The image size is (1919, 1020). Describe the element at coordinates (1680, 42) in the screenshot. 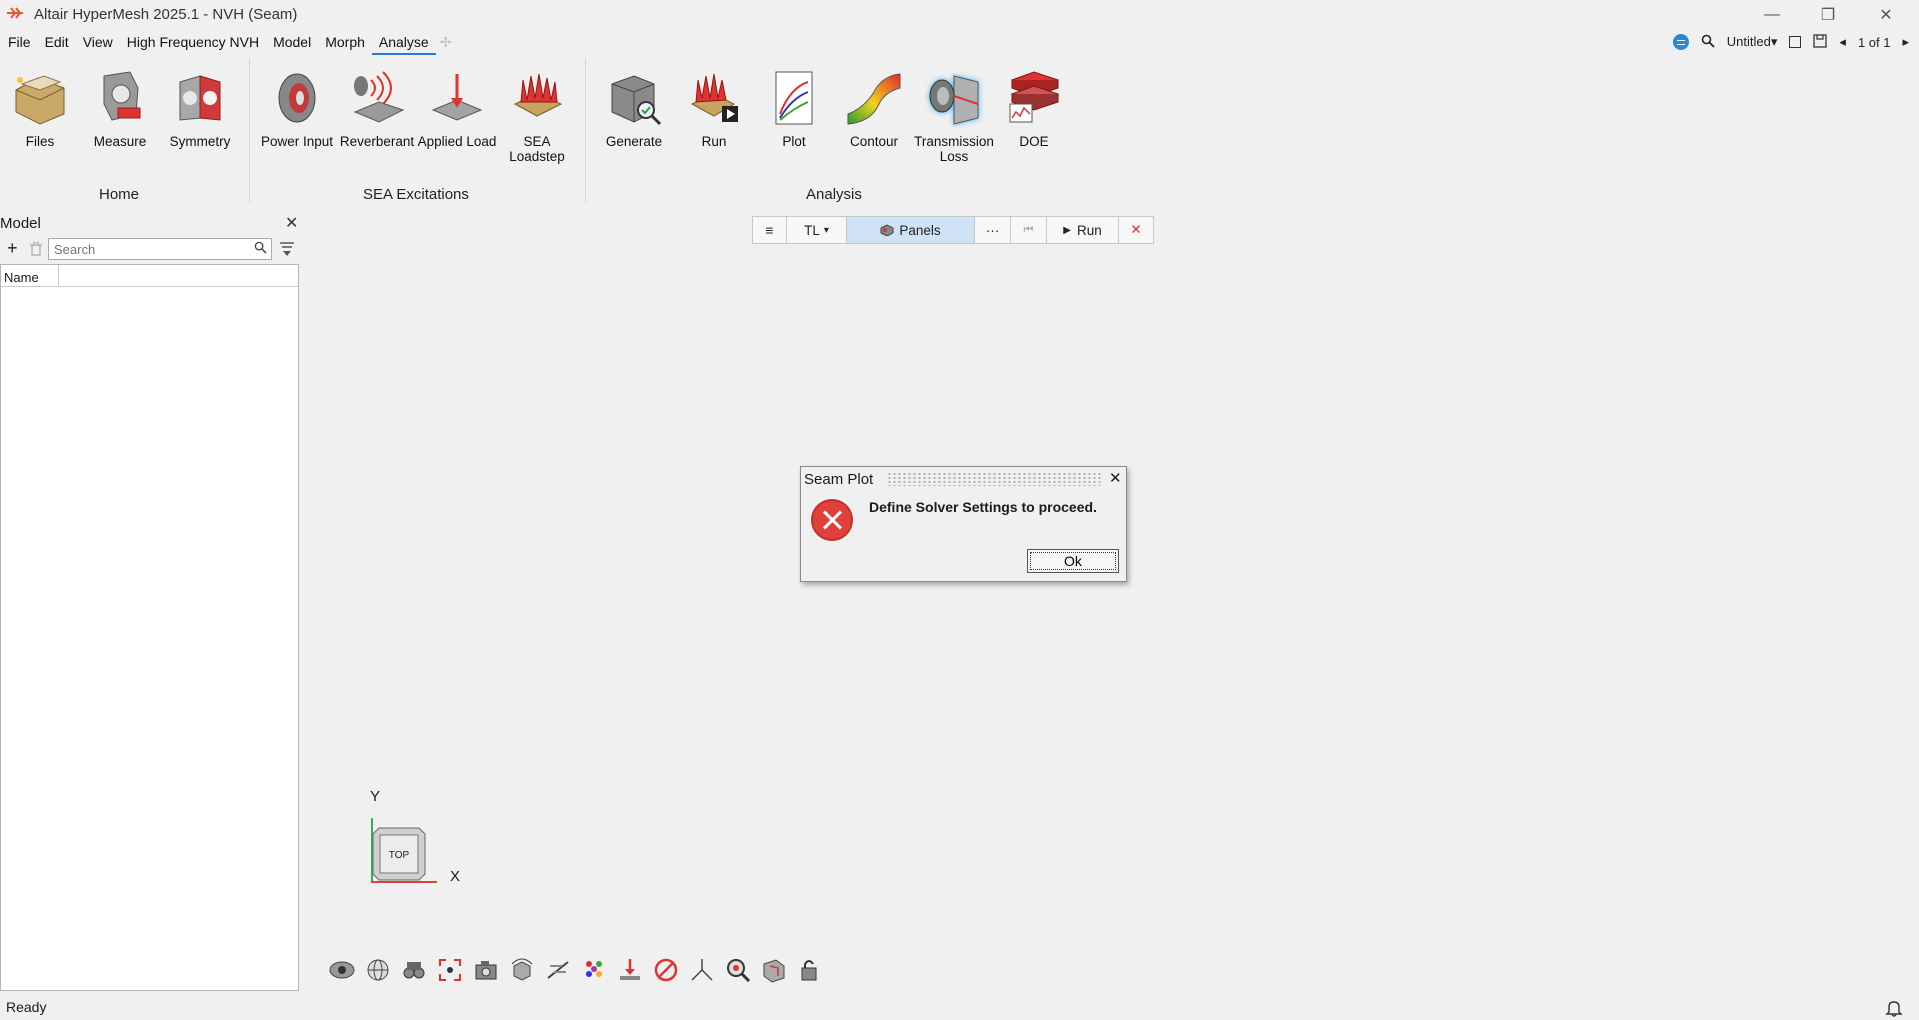

I see `chat-icon` at that location.